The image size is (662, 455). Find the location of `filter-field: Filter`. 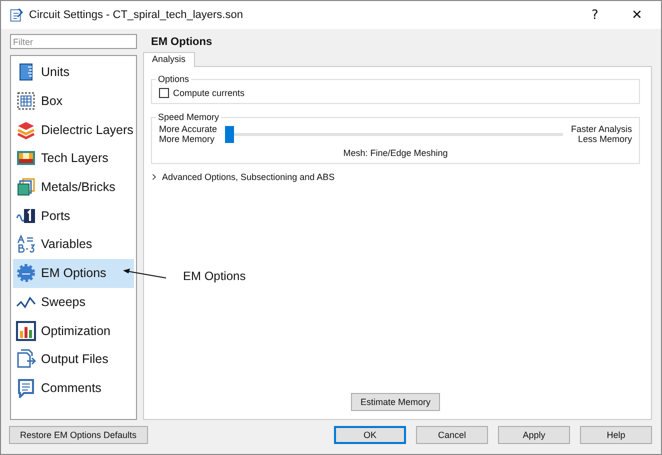

filter-field: Filter is located at coordinates (73, 41).